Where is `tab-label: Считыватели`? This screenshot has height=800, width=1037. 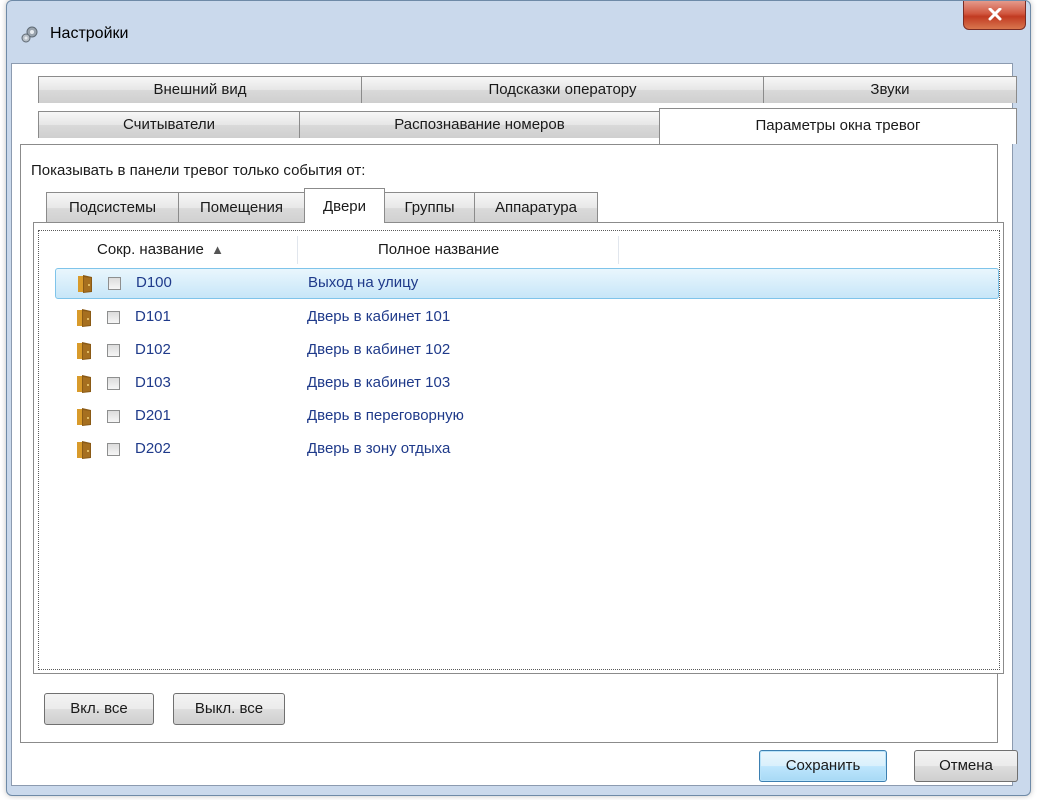
tab-label: Считыватели is located at coordinates (169, 124).